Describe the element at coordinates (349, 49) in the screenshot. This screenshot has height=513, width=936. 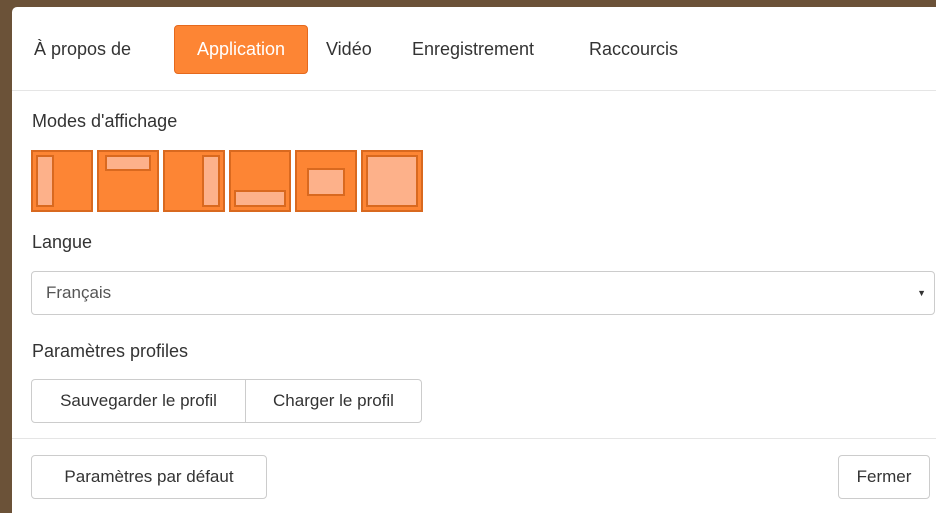
I see `tab-video: Vidéo` at that location.